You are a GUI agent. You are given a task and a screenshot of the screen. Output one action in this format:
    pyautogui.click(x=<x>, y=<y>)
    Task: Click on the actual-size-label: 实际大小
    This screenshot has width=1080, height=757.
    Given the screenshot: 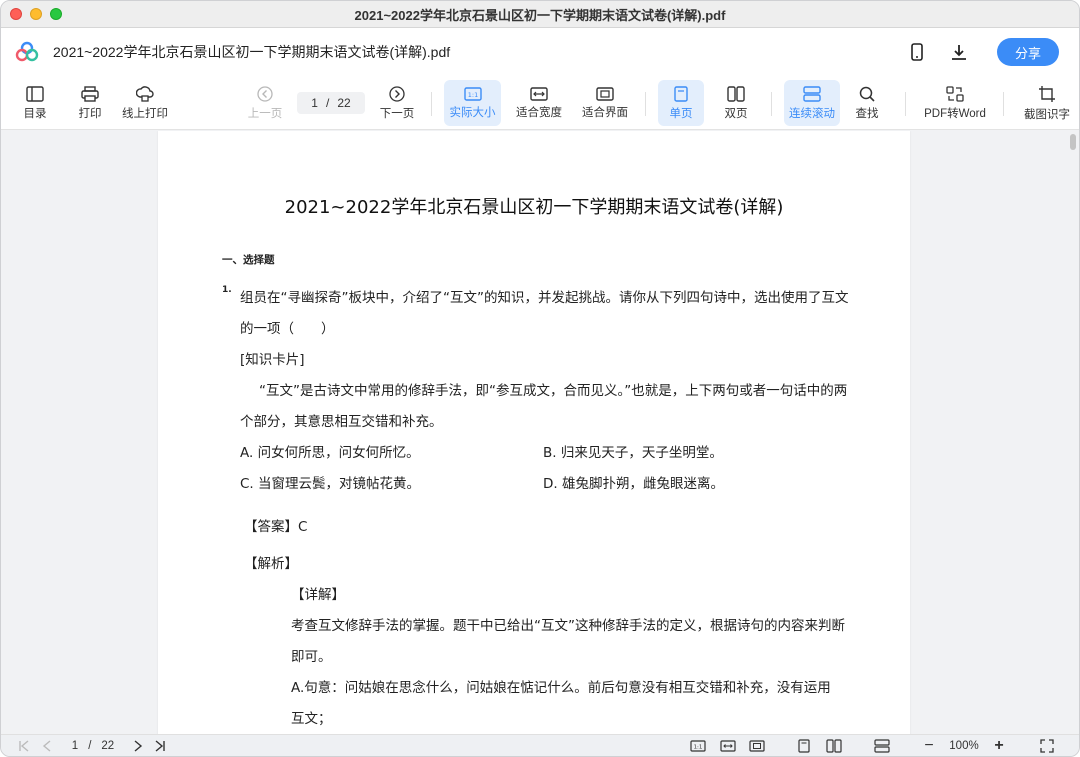 What is the action you would take?
    pyautogui.click(x=472, y=112)
    